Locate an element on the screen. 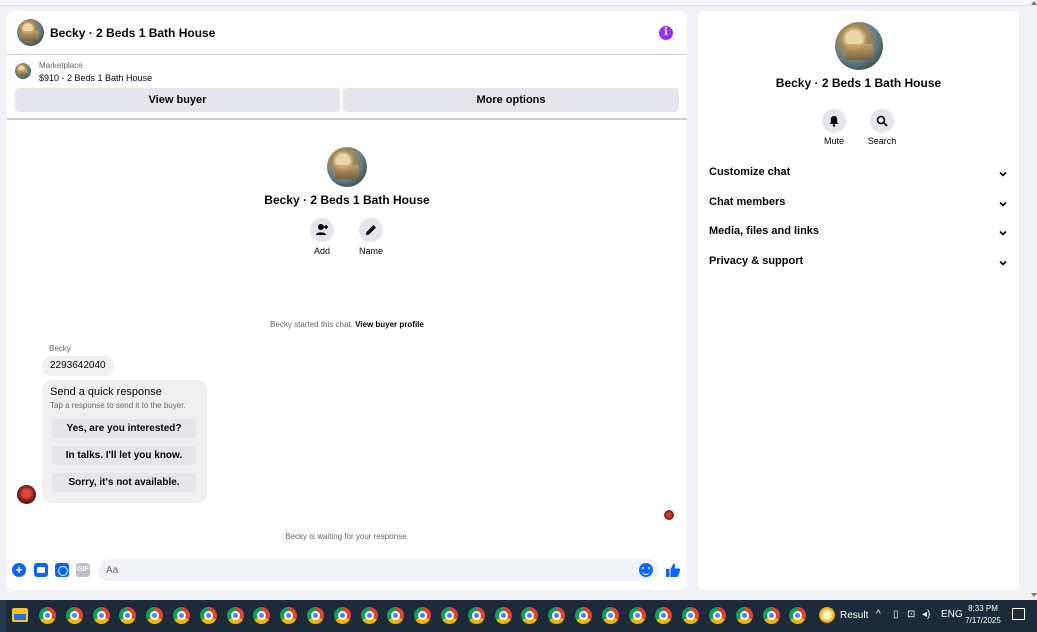 Image resolution: width=1037 pixels, height=632 pixels. more-options-button: More options is located at coordinates (511, 100).